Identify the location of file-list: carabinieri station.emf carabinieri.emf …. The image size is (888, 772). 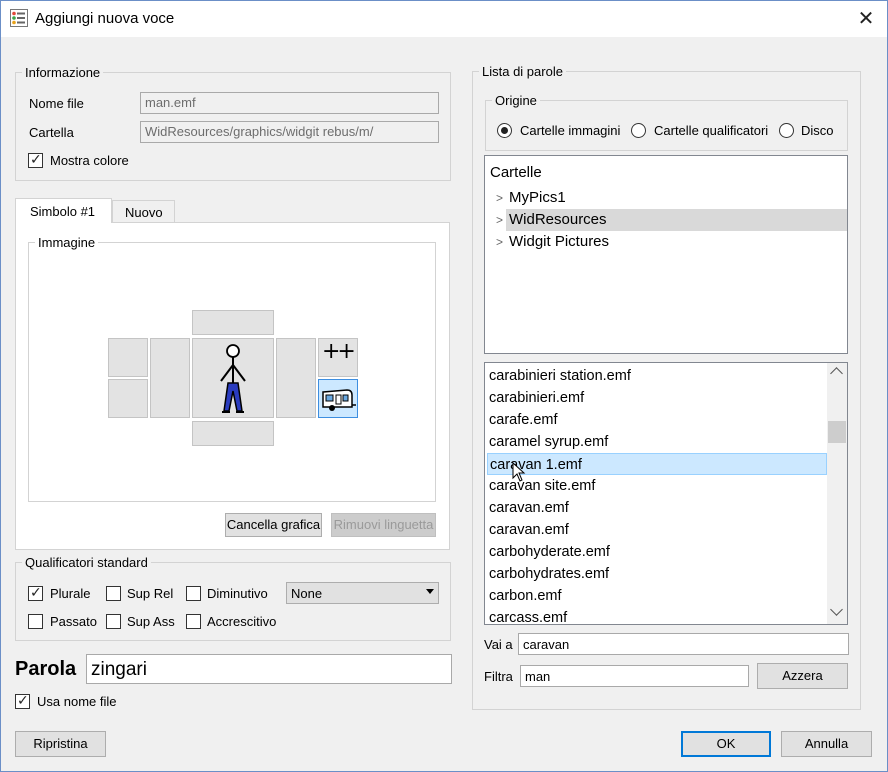
(666, 493).